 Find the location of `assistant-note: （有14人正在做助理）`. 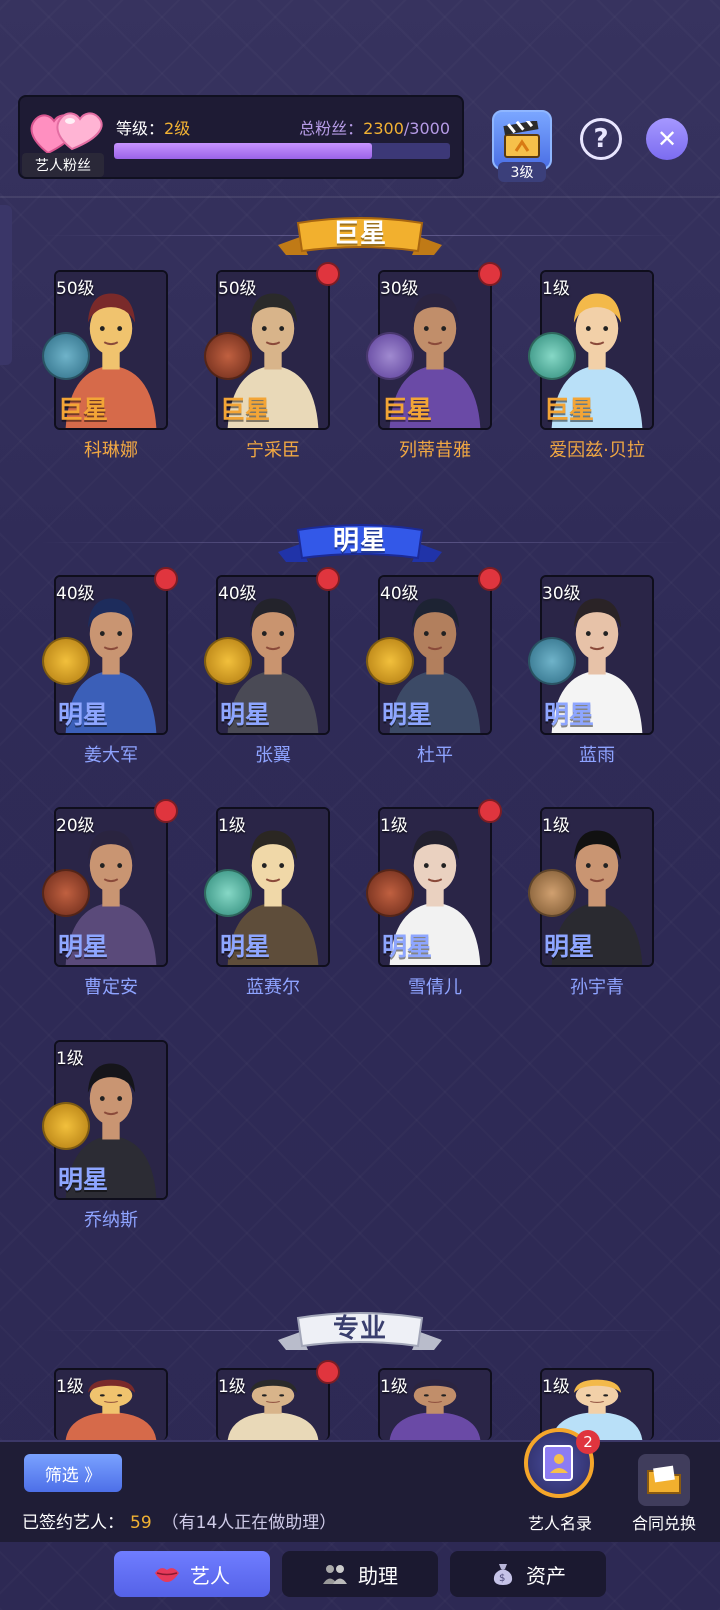

assistant-note: （有14人正在做助理） is located at coordinates (249, 1523).